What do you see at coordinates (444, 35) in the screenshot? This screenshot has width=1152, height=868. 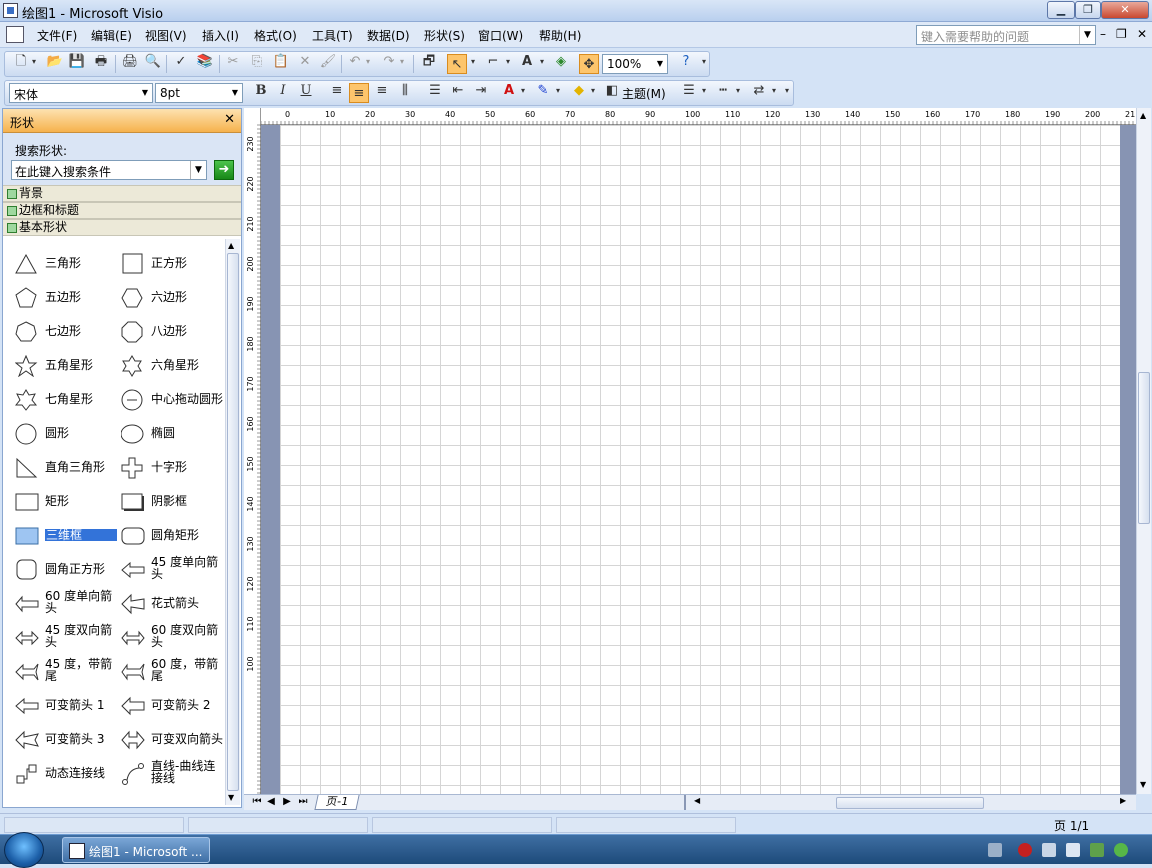 I see `menu-shape: 形状(S)` at bounding box center [444, 35].